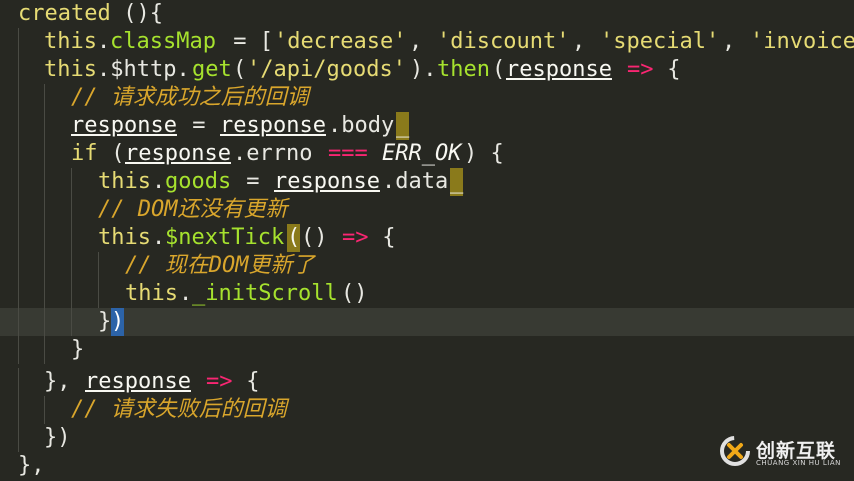 The height and width of the screenshot is (481, 854). Describe the element at coordinates (265, 293) in the screenshot. I see `function-initscroll: _initScroll` at that location.